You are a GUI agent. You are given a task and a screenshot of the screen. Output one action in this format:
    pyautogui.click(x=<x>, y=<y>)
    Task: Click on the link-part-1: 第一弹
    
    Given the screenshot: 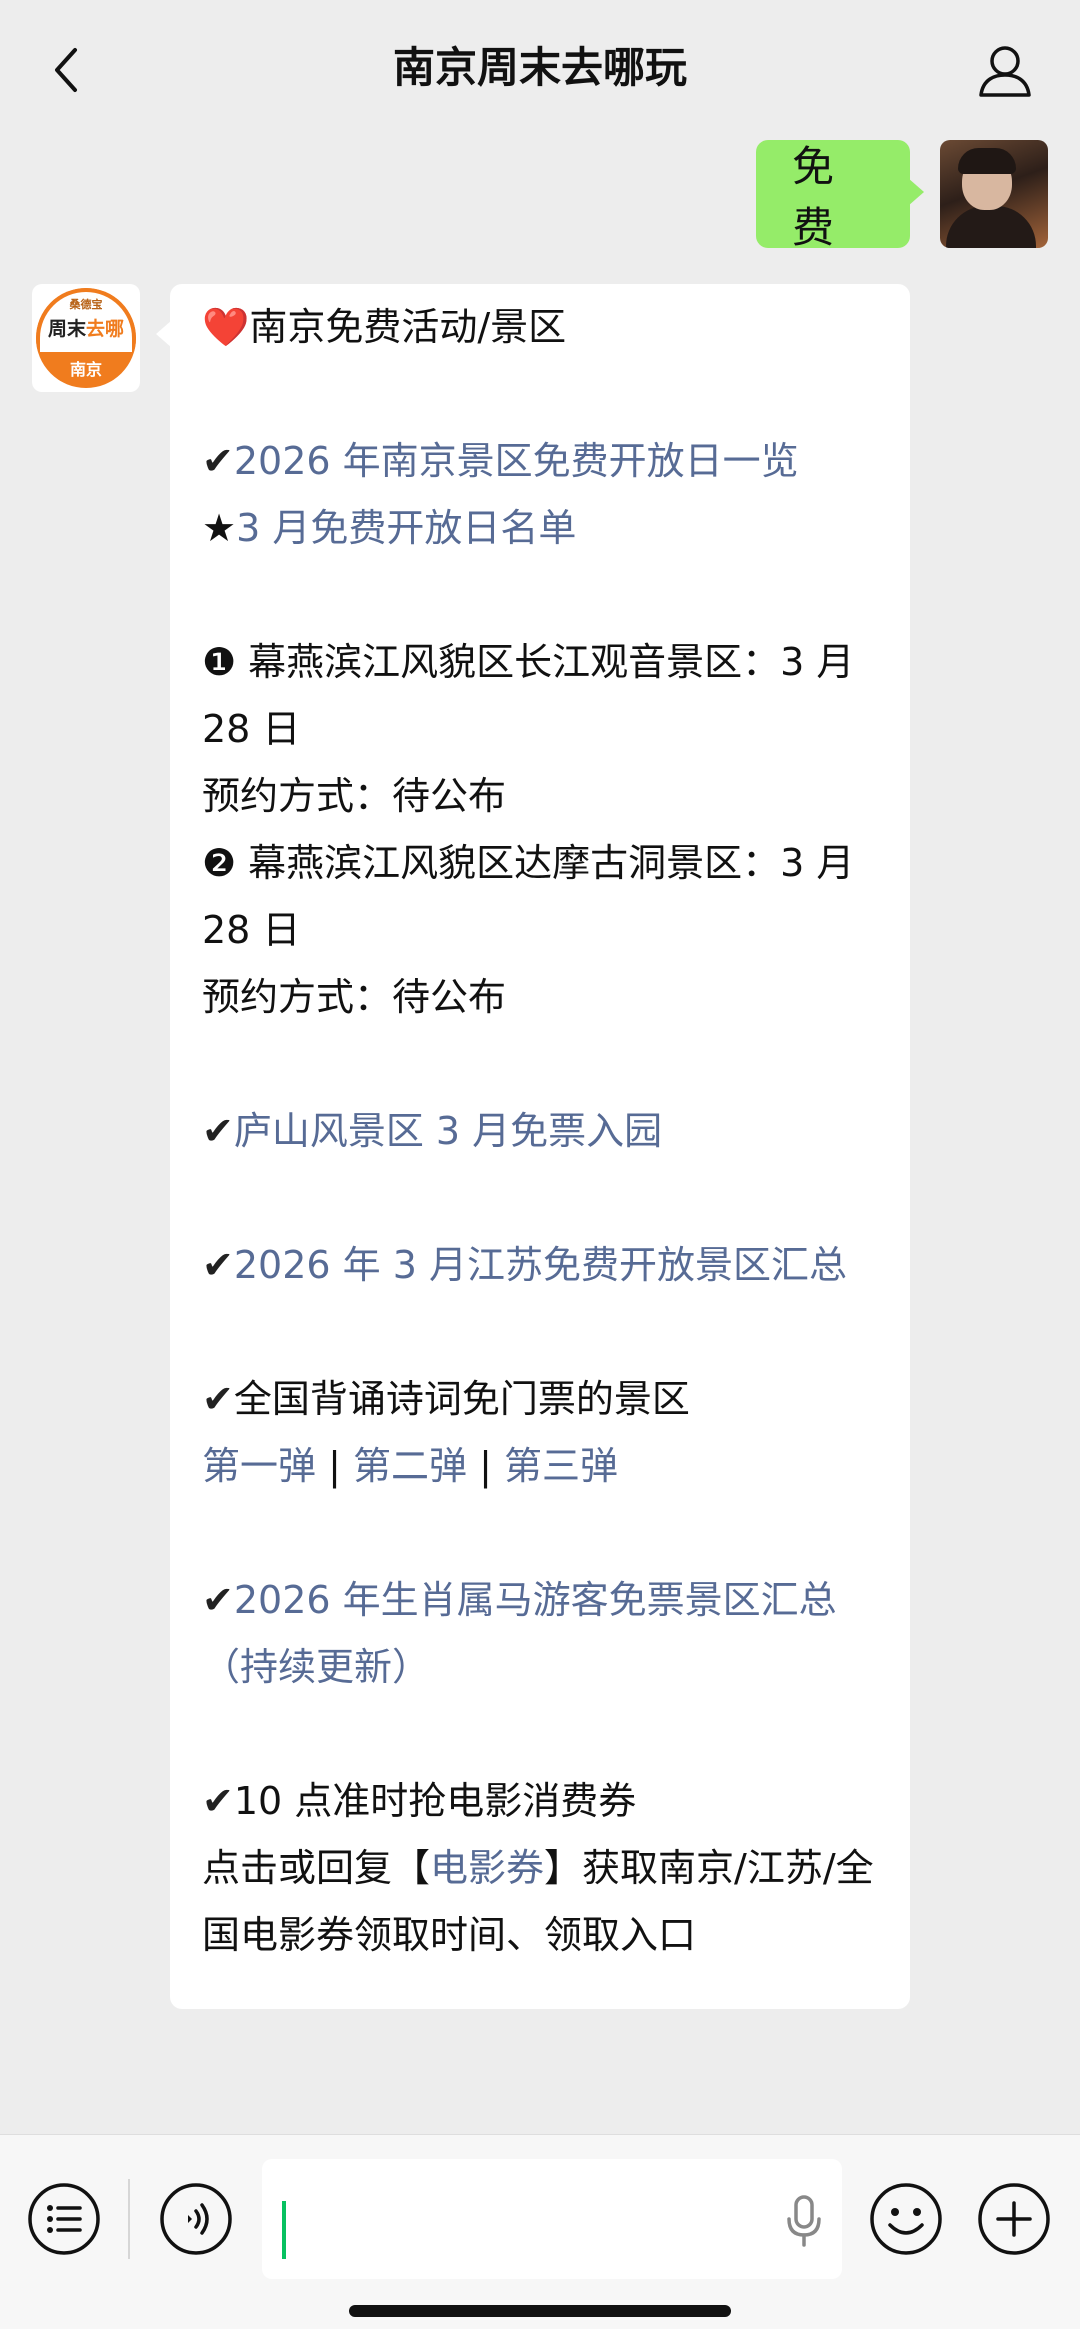 What is the action you would take?
    pyautogui.click(x=259, y=1466)
    